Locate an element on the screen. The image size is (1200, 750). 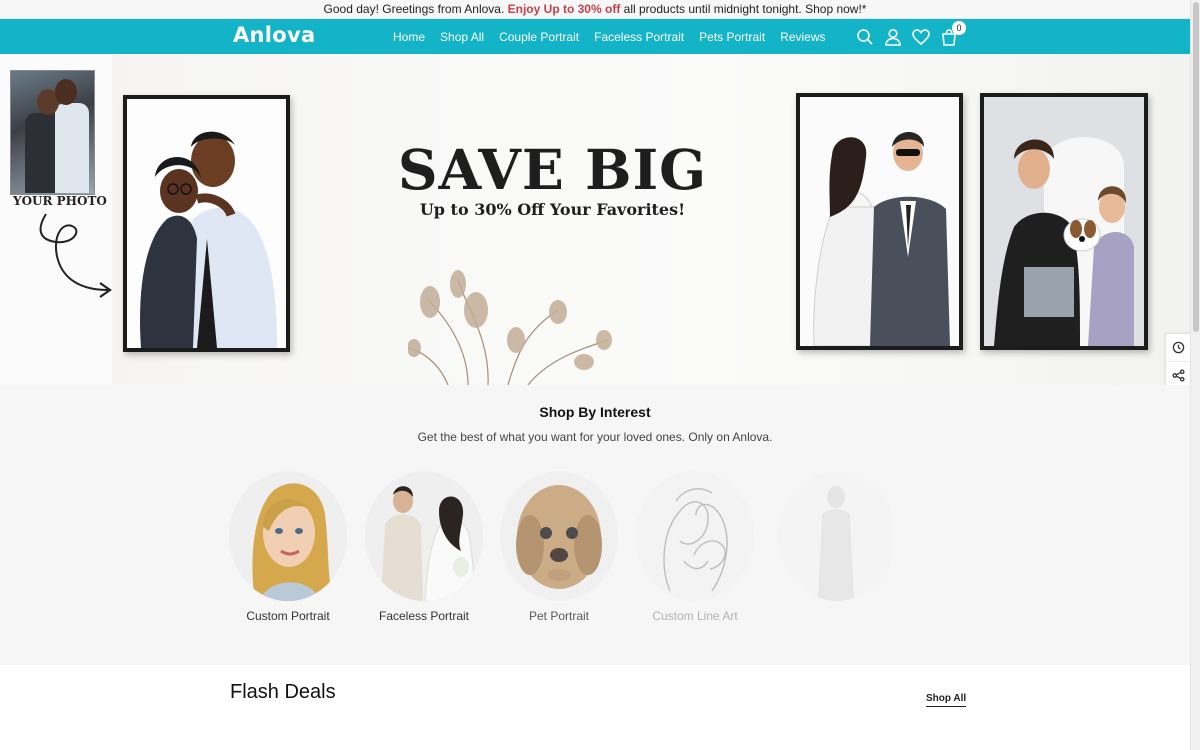
cart-count-badge: 0 is located at coordinates (959, 27).